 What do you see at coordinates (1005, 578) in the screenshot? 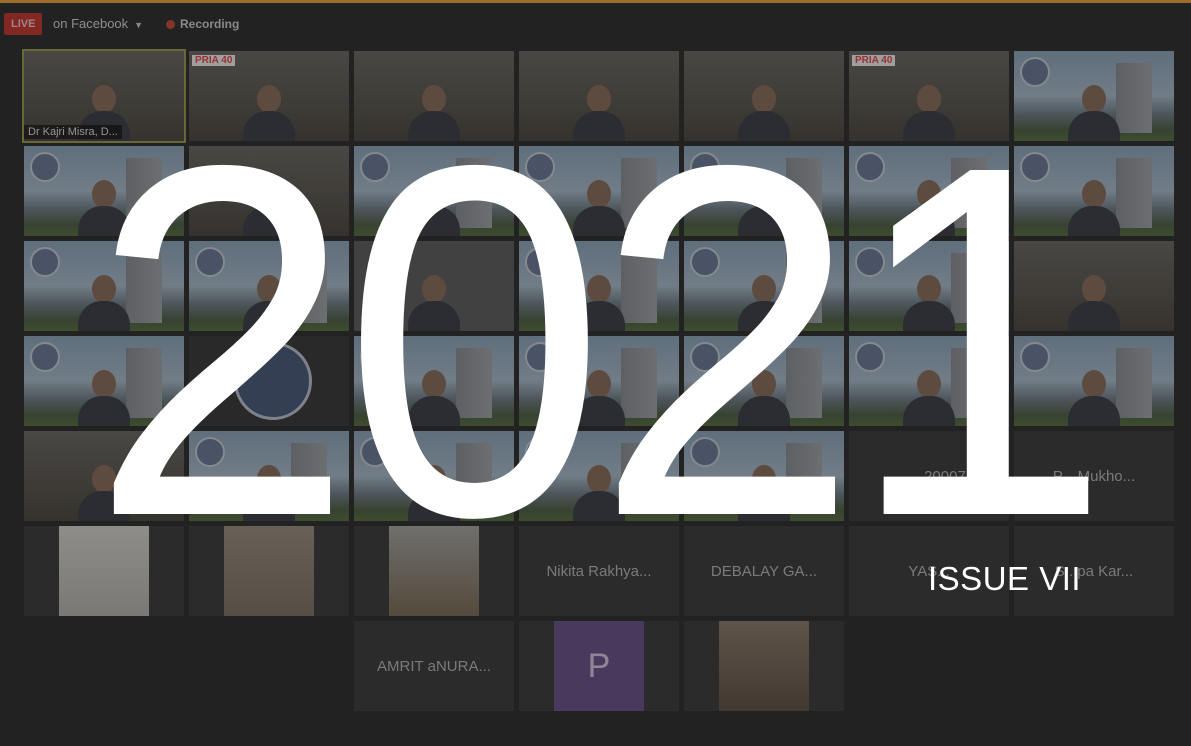
I see `cover-issue: ISSUE VII` at bounding box center [1005, 578].